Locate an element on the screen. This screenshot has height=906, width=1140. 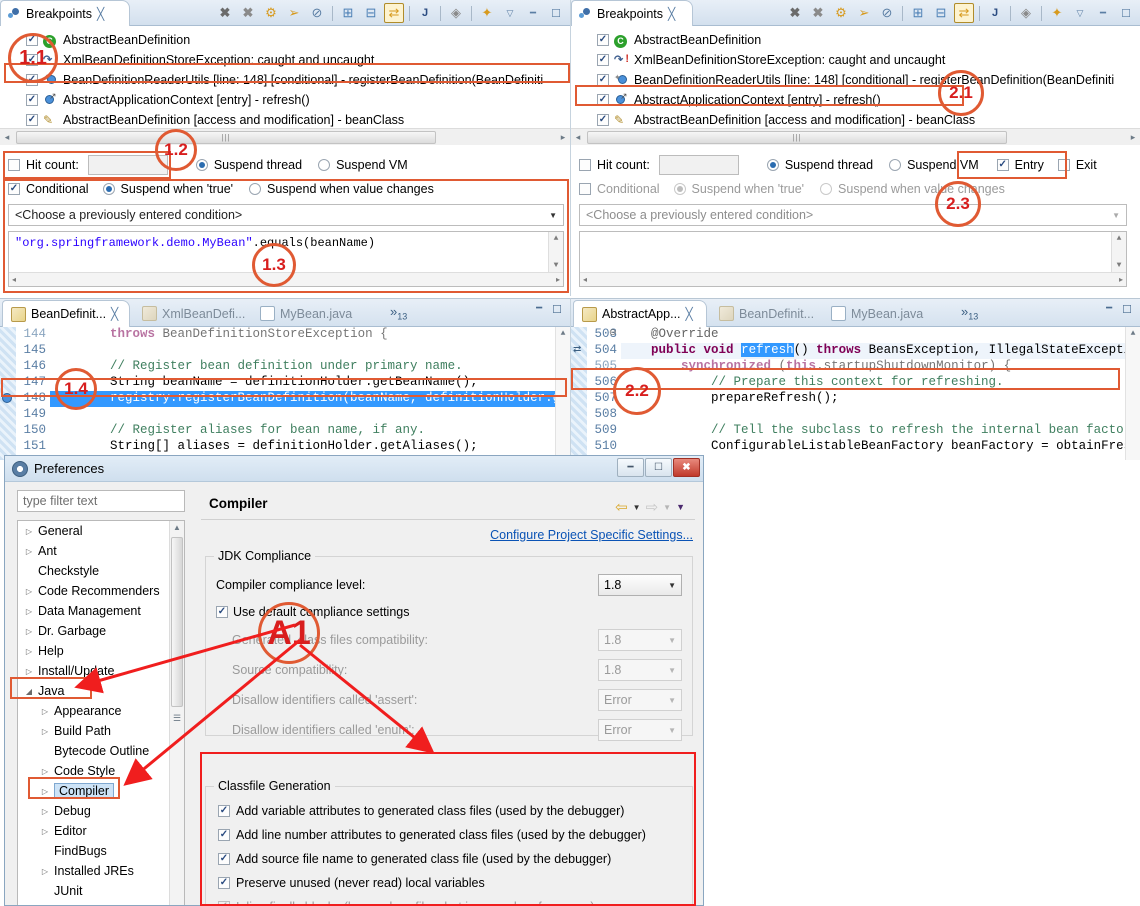
scroll-down-arrow: ▼ is located at coordinates (556, 265).